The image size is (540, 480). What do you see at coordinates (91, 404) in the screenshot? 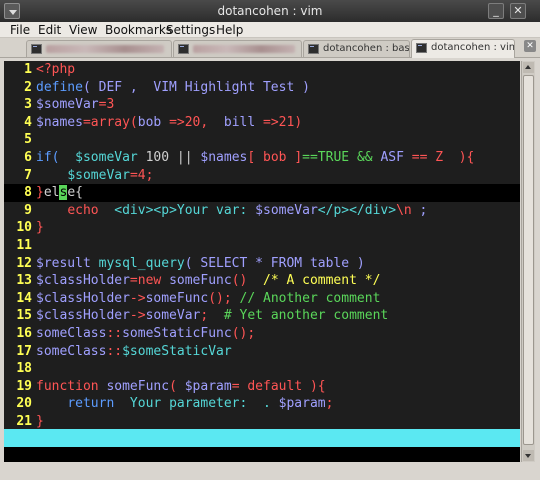
I see `code-token: return` at bounding box center [91, 404].